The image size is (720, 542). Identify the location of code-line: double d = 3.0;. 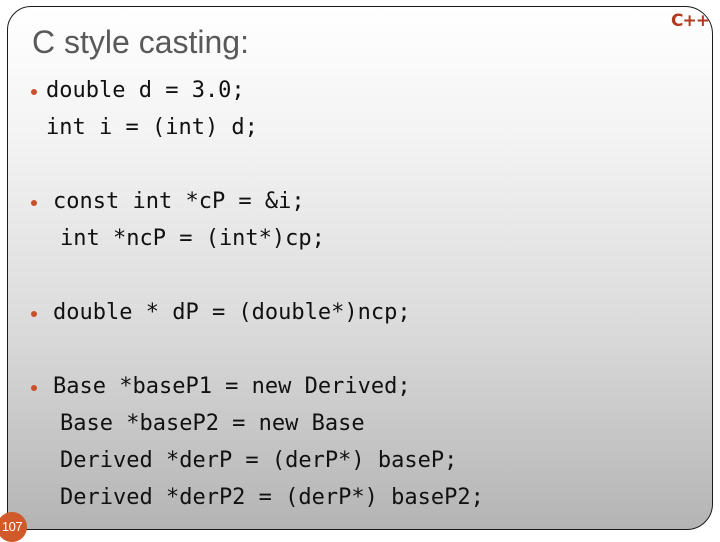
(145, 90).